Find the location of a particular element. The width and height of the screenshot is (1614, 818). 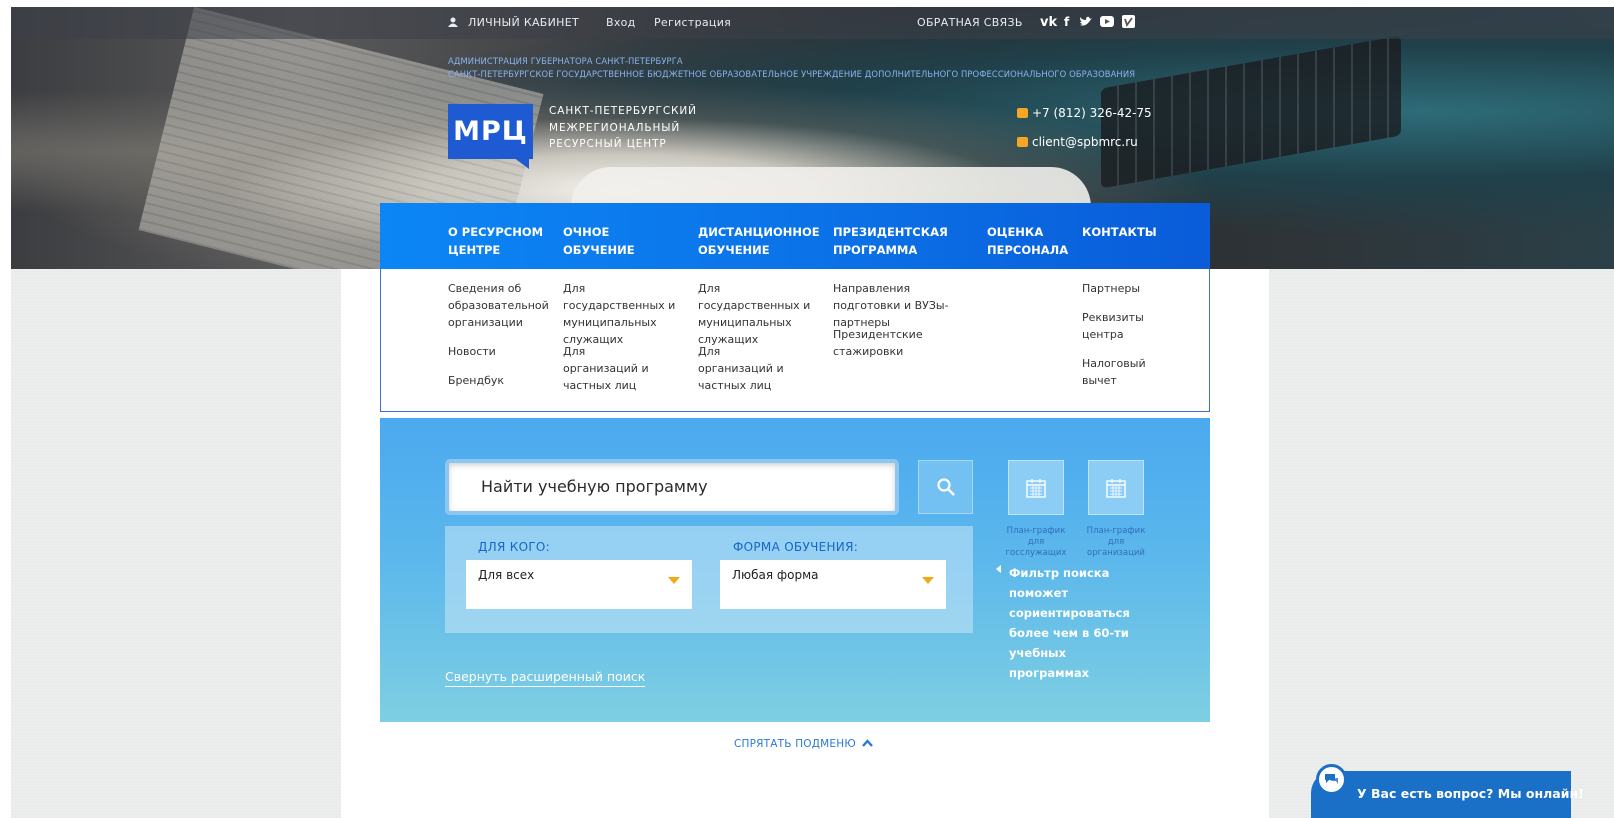

register-link: Регистрация is located at coordinates (692, 22).